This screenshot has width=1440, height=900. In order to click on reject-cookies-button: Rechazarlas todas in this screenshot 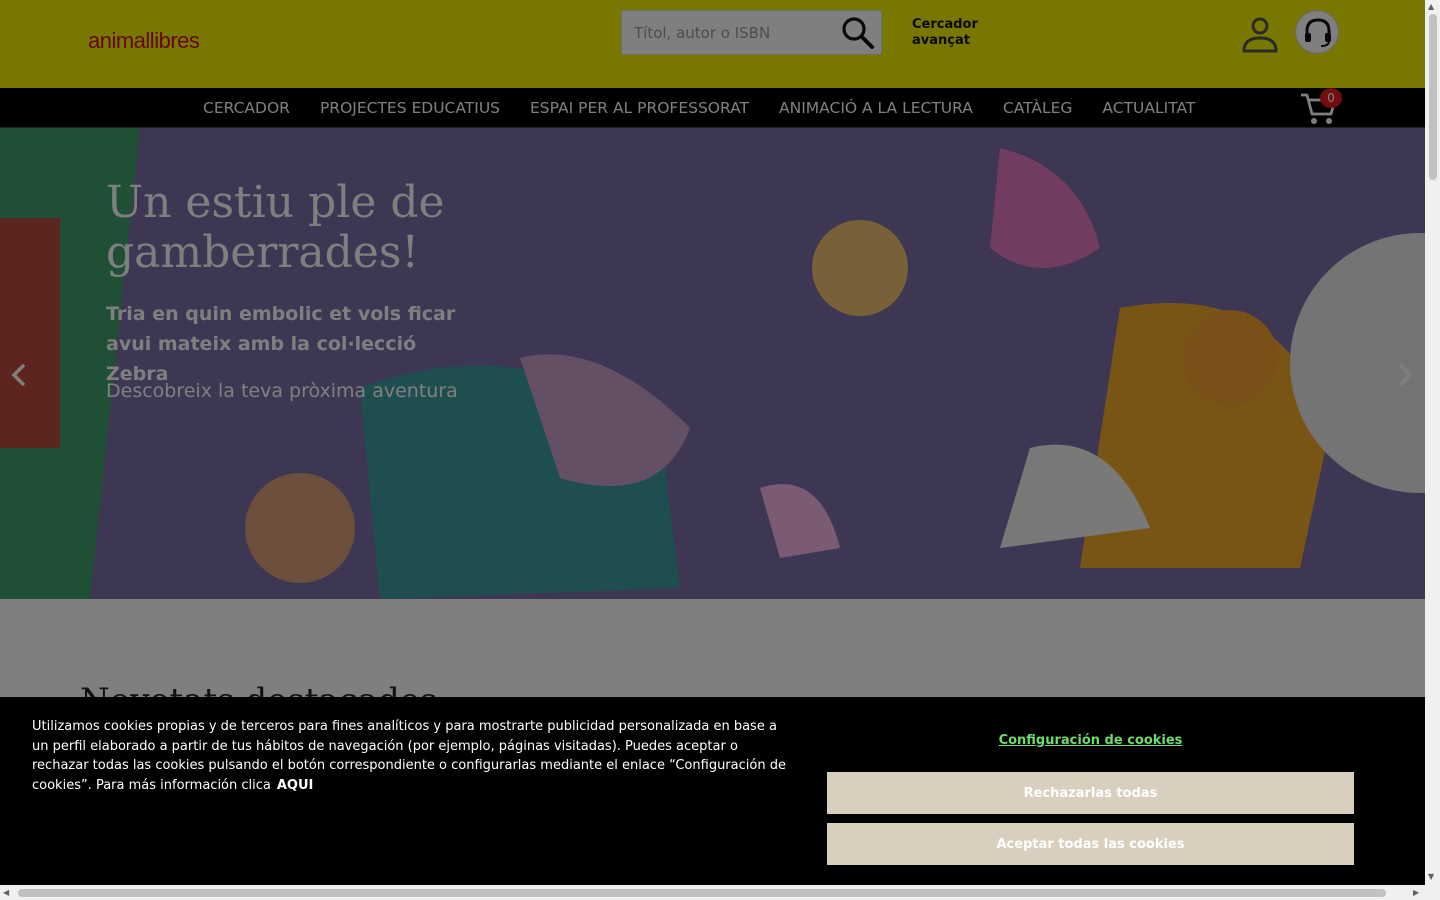, I will do `click(1090, 793)`.